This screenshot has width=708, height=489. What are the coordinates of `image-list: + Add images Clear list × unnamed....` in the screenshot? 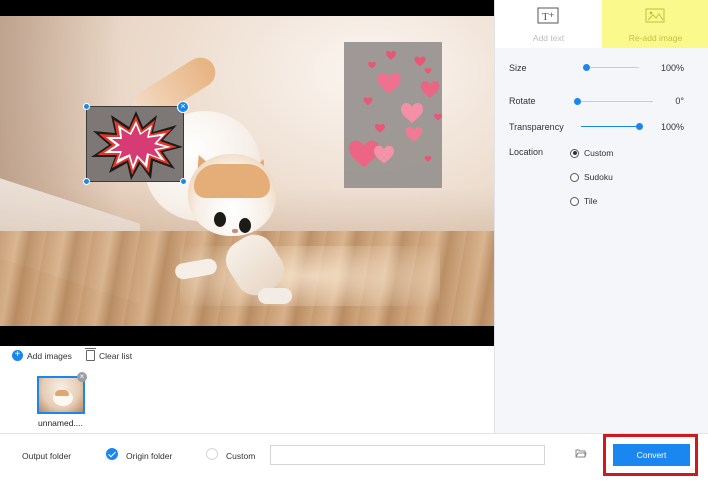 It's located at (247, 389).